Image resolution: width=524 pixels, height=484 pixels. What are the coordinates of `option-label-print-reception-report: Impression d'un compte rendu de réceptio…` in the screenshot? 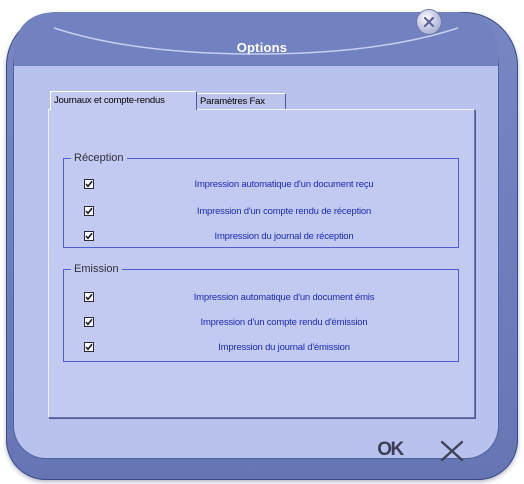 It's located at (284, 211).